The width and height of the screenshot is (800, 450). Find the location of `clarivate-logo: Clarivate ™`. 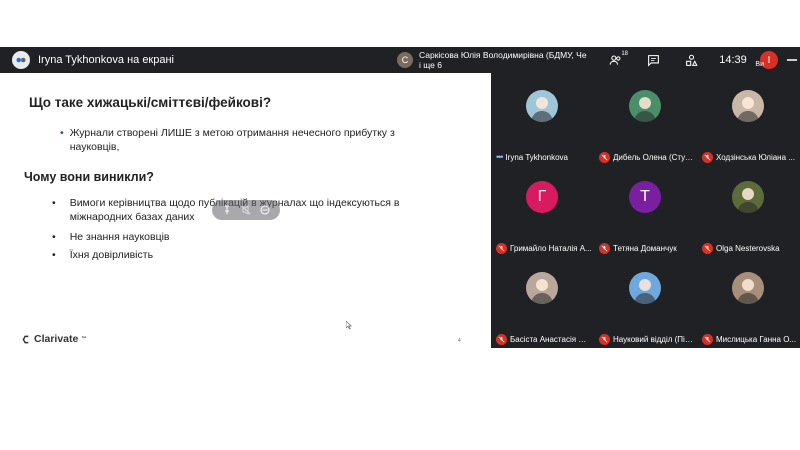

clarivate-logo: Clarivate ™ is located at coordinates (54, 339).